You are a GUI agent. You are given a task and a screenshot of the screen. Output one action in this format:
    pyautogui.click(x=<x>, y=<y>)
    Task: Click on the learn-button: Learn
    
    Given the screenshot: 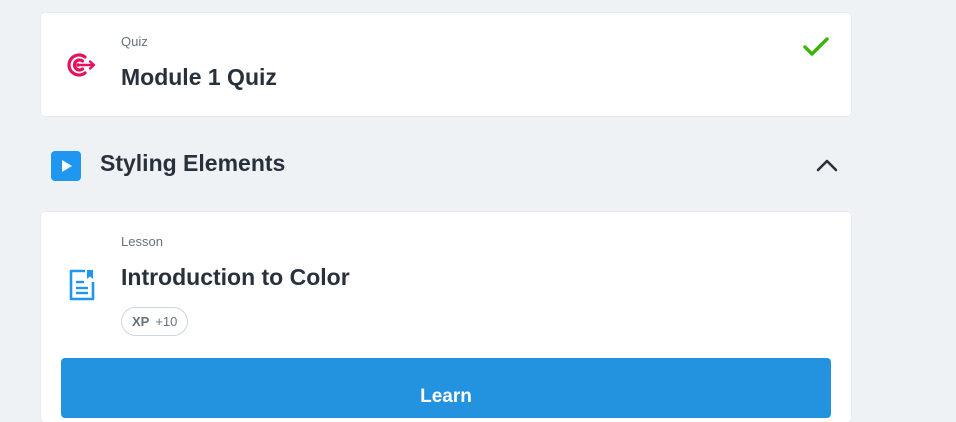 What is the action you would take?
    pyautogui.click(x=446, y=388)
    